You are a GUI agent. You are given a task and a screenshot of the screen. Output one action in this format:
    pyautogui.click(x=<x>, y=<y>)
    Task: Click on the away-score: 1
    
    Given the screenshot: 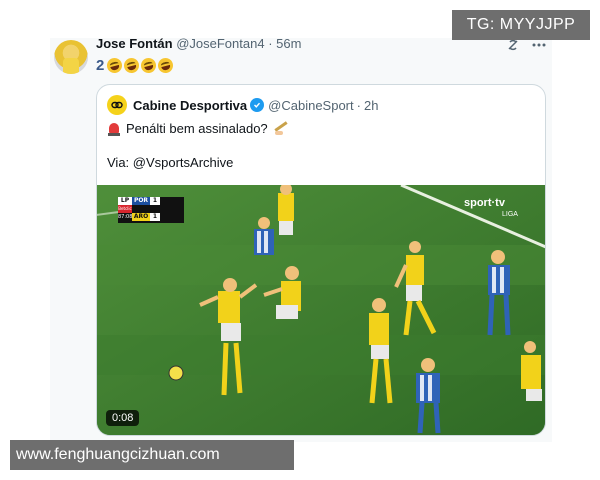 What is the action you would take?
    pyautogui.click(x=155, y=217)
    